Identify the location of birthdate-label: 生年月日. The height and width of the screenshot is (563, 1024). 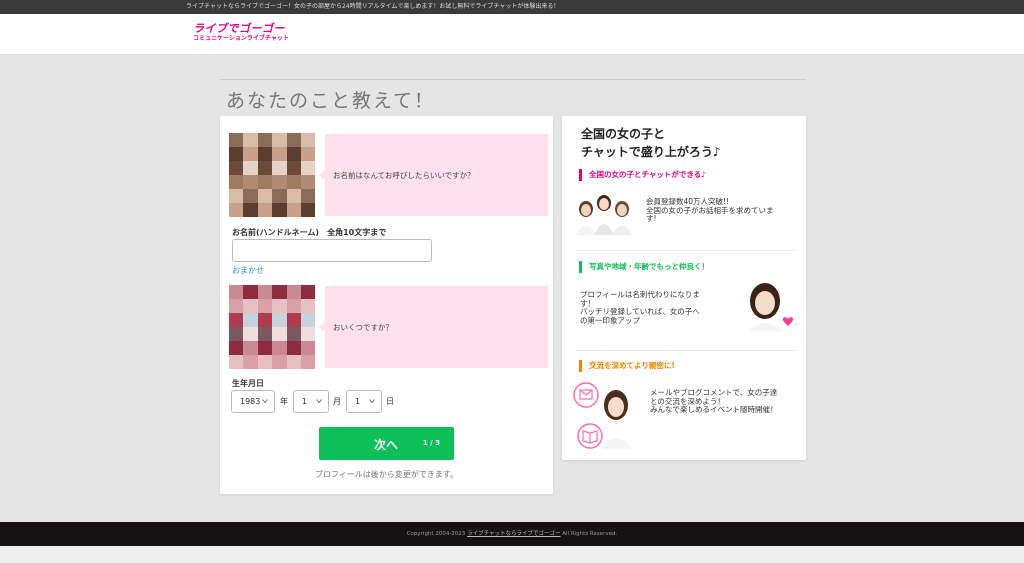
(248, 383).